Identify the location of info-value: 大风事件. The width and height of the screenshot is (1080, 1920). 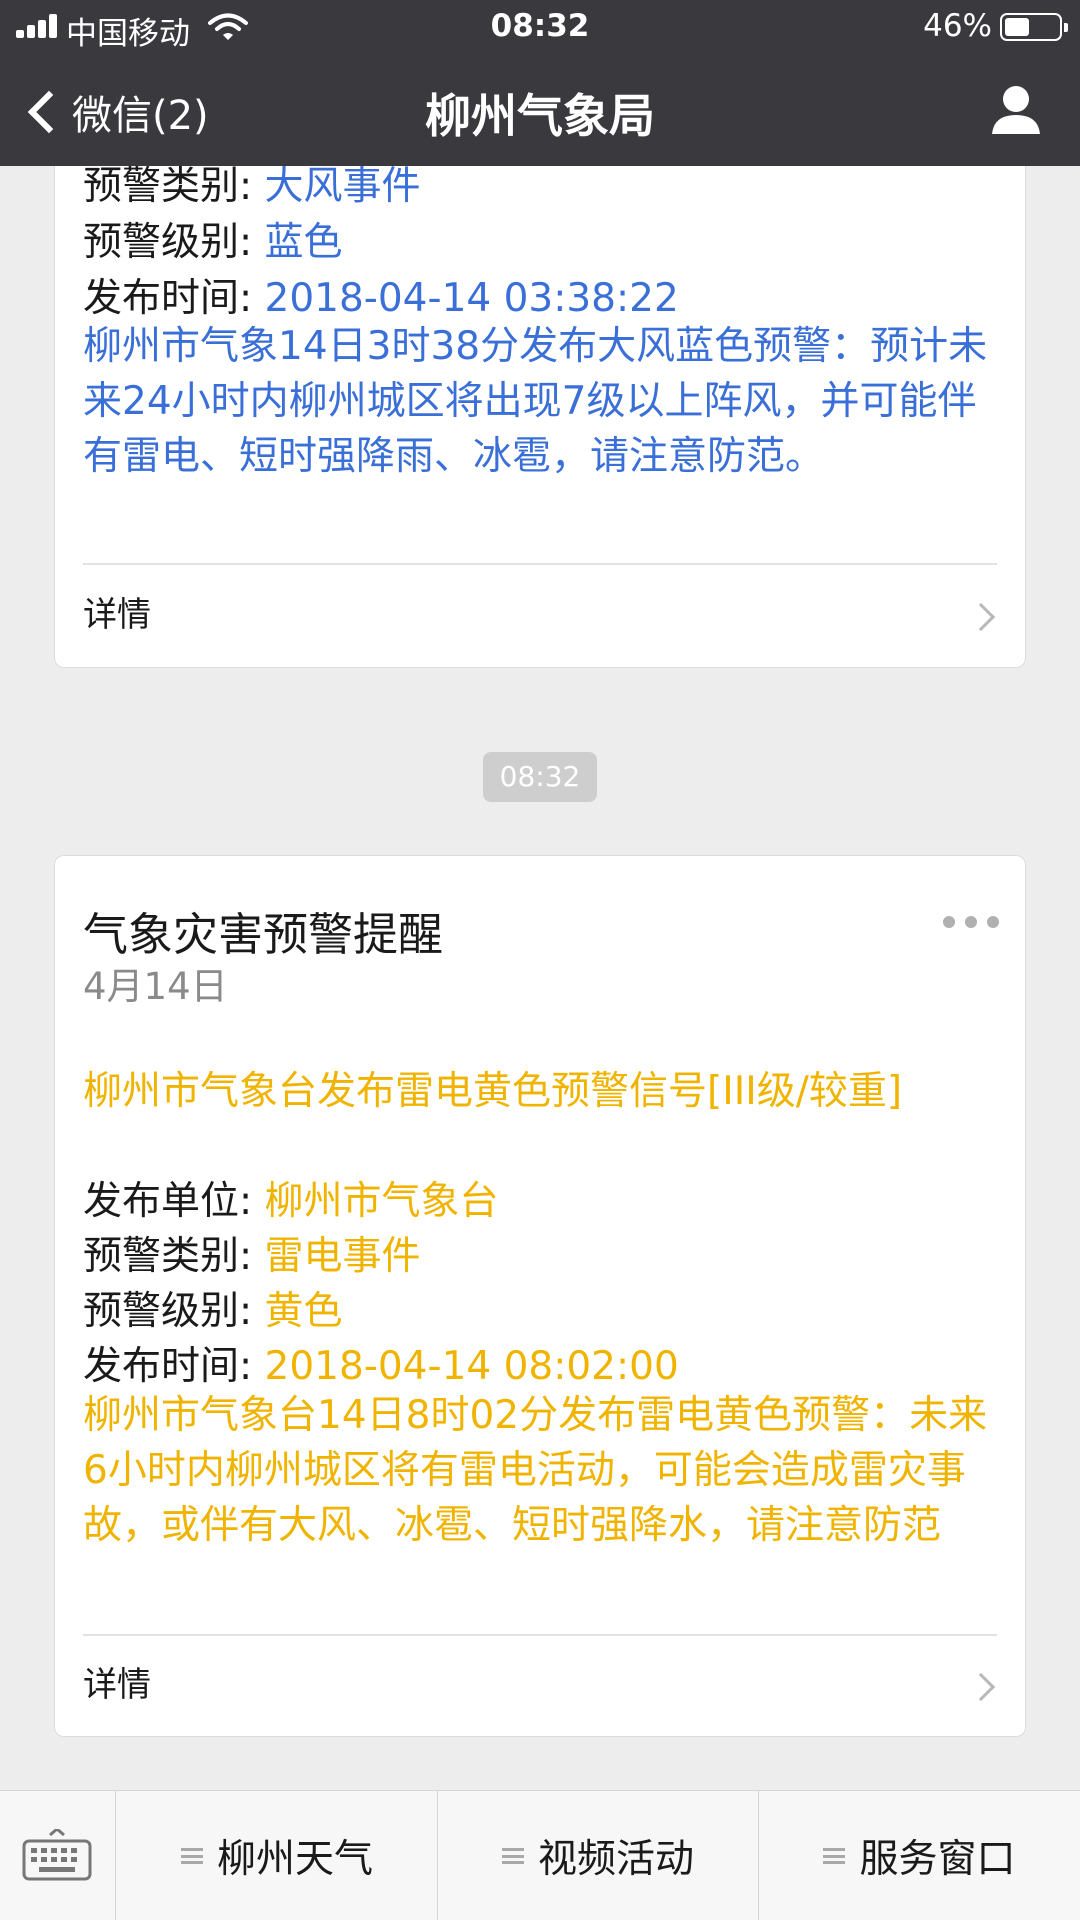
(342, 186).